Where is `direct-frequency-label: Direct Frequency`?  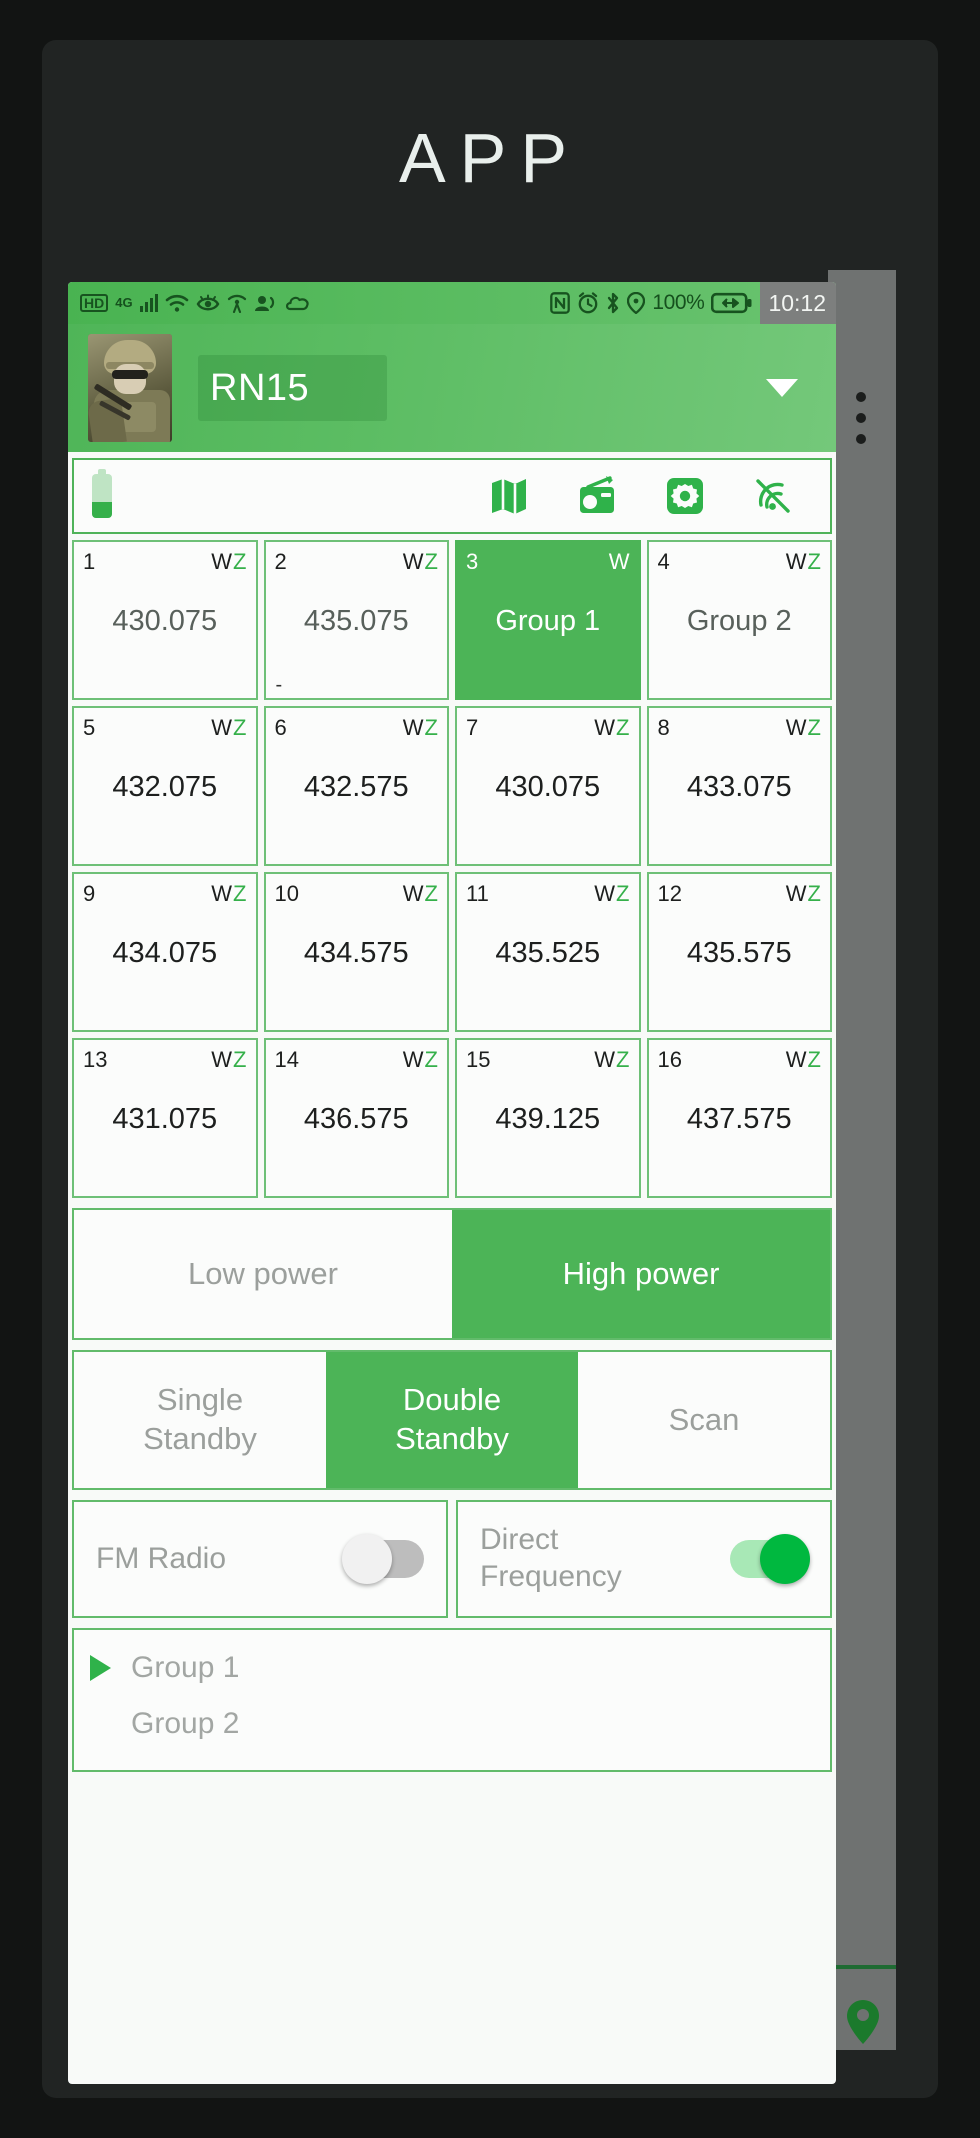
direct-frequency-label: Direct Frequency is located at coordinates (551, 1558).